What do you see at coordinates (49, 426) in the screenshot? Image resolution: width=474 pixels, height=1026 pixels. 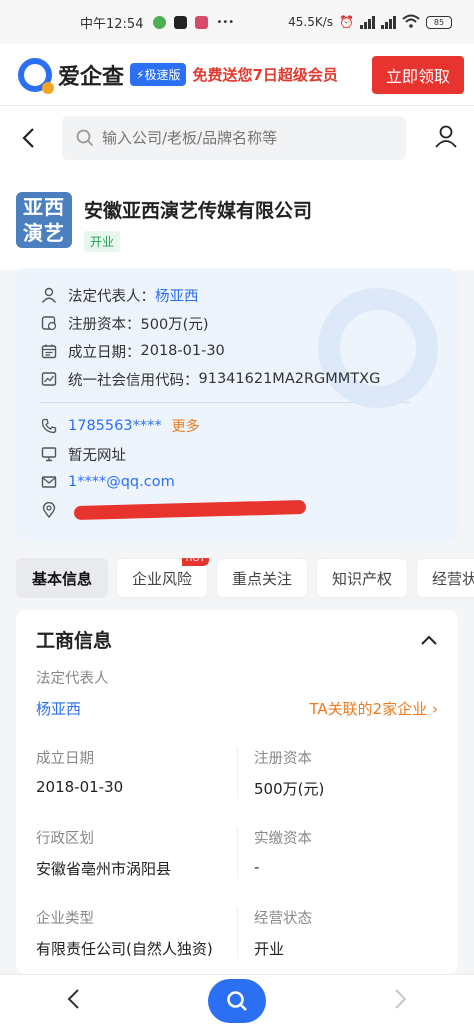 I see `phone-icon` at bounding box center [49, 426].